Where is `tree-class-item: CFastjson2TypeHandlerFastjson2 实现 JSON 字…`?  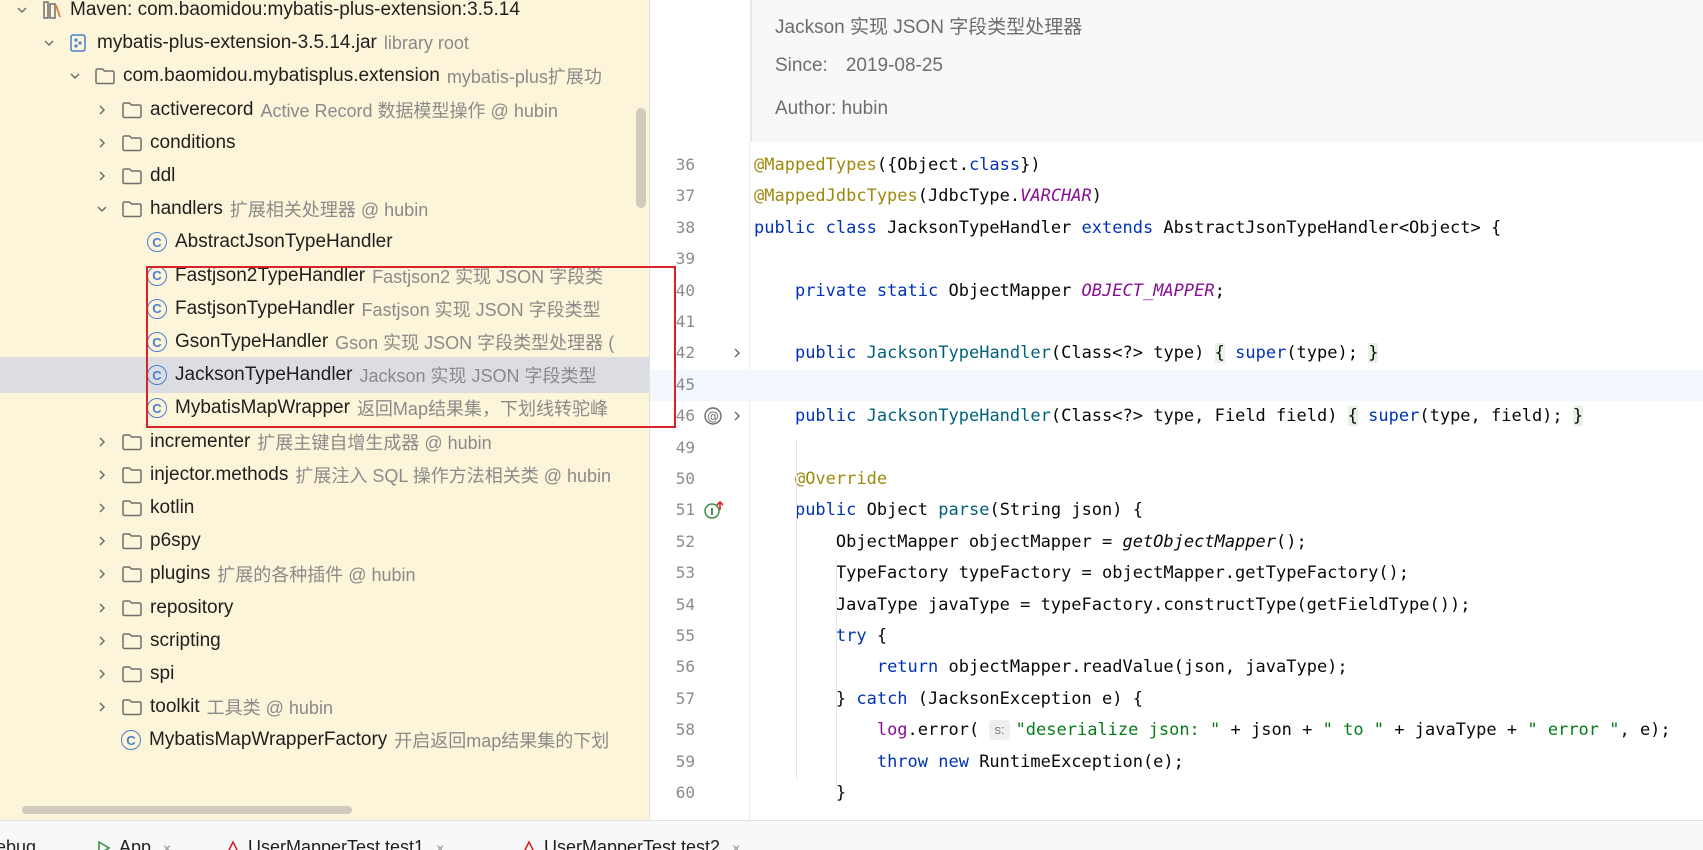 tree-class-item: CFastjson2TypeHandlerFastjson2 实现 JSON 字… is located at coordinates (324, 276).